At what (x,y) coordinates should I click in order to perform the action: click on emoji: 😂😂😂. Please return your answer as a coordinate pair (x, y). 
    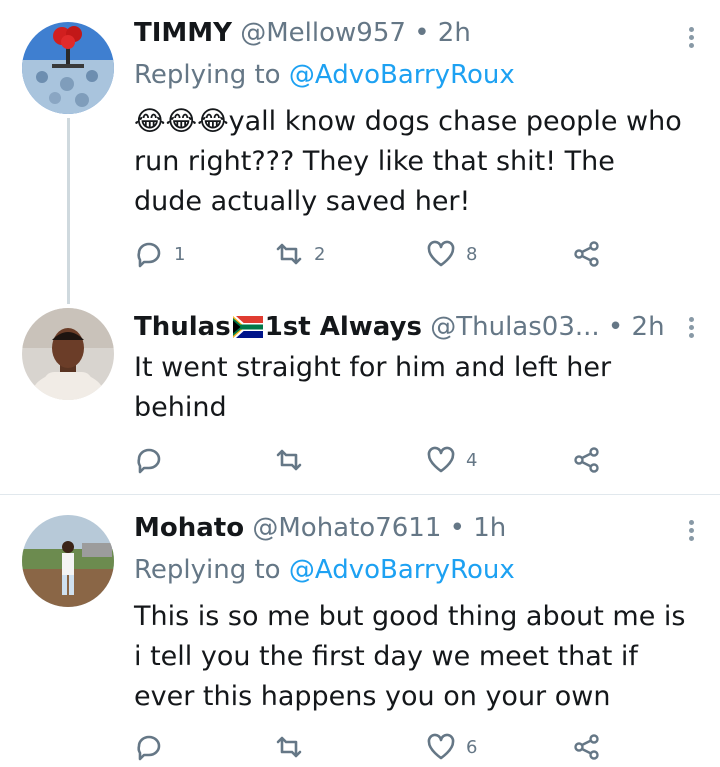
    Looking at the image, I should click on (181, 121).